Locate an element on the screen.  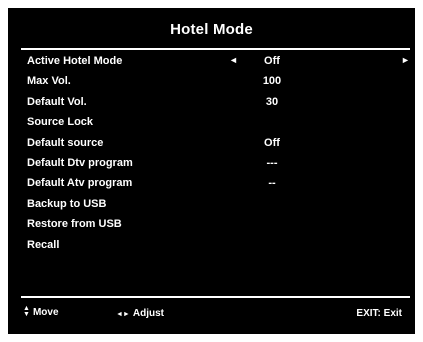
menu-item-label: Backup to USB is located at coordinates (67, 203).